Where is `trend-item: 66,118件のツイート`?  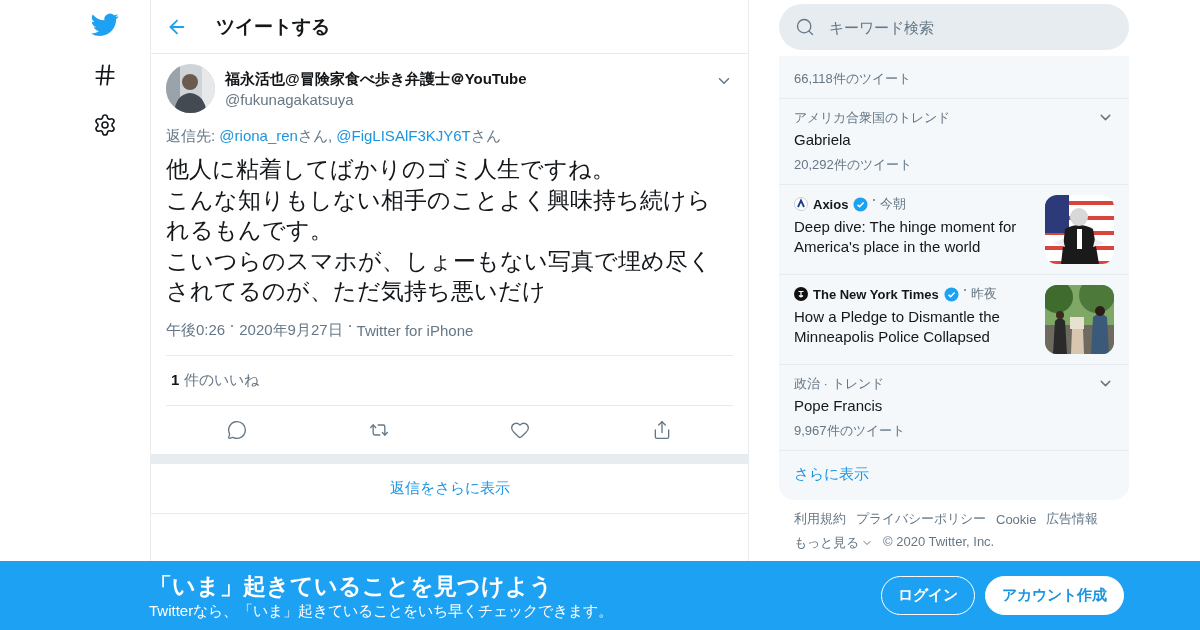
trend-item: 66,118件のツイート is located at coordinates (954, 77).